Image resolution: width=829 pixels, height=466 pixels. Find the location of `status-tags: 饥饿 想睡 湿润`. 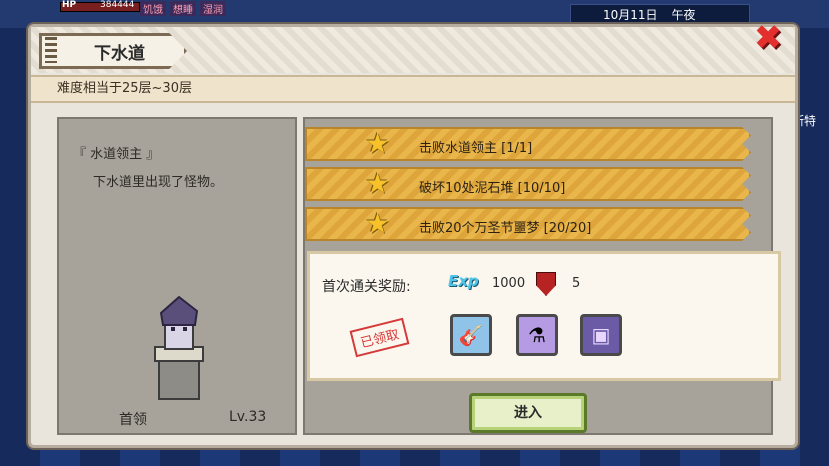

status-tags: 饥饿 想睡 湿润 is located at coordinates (183, 8).